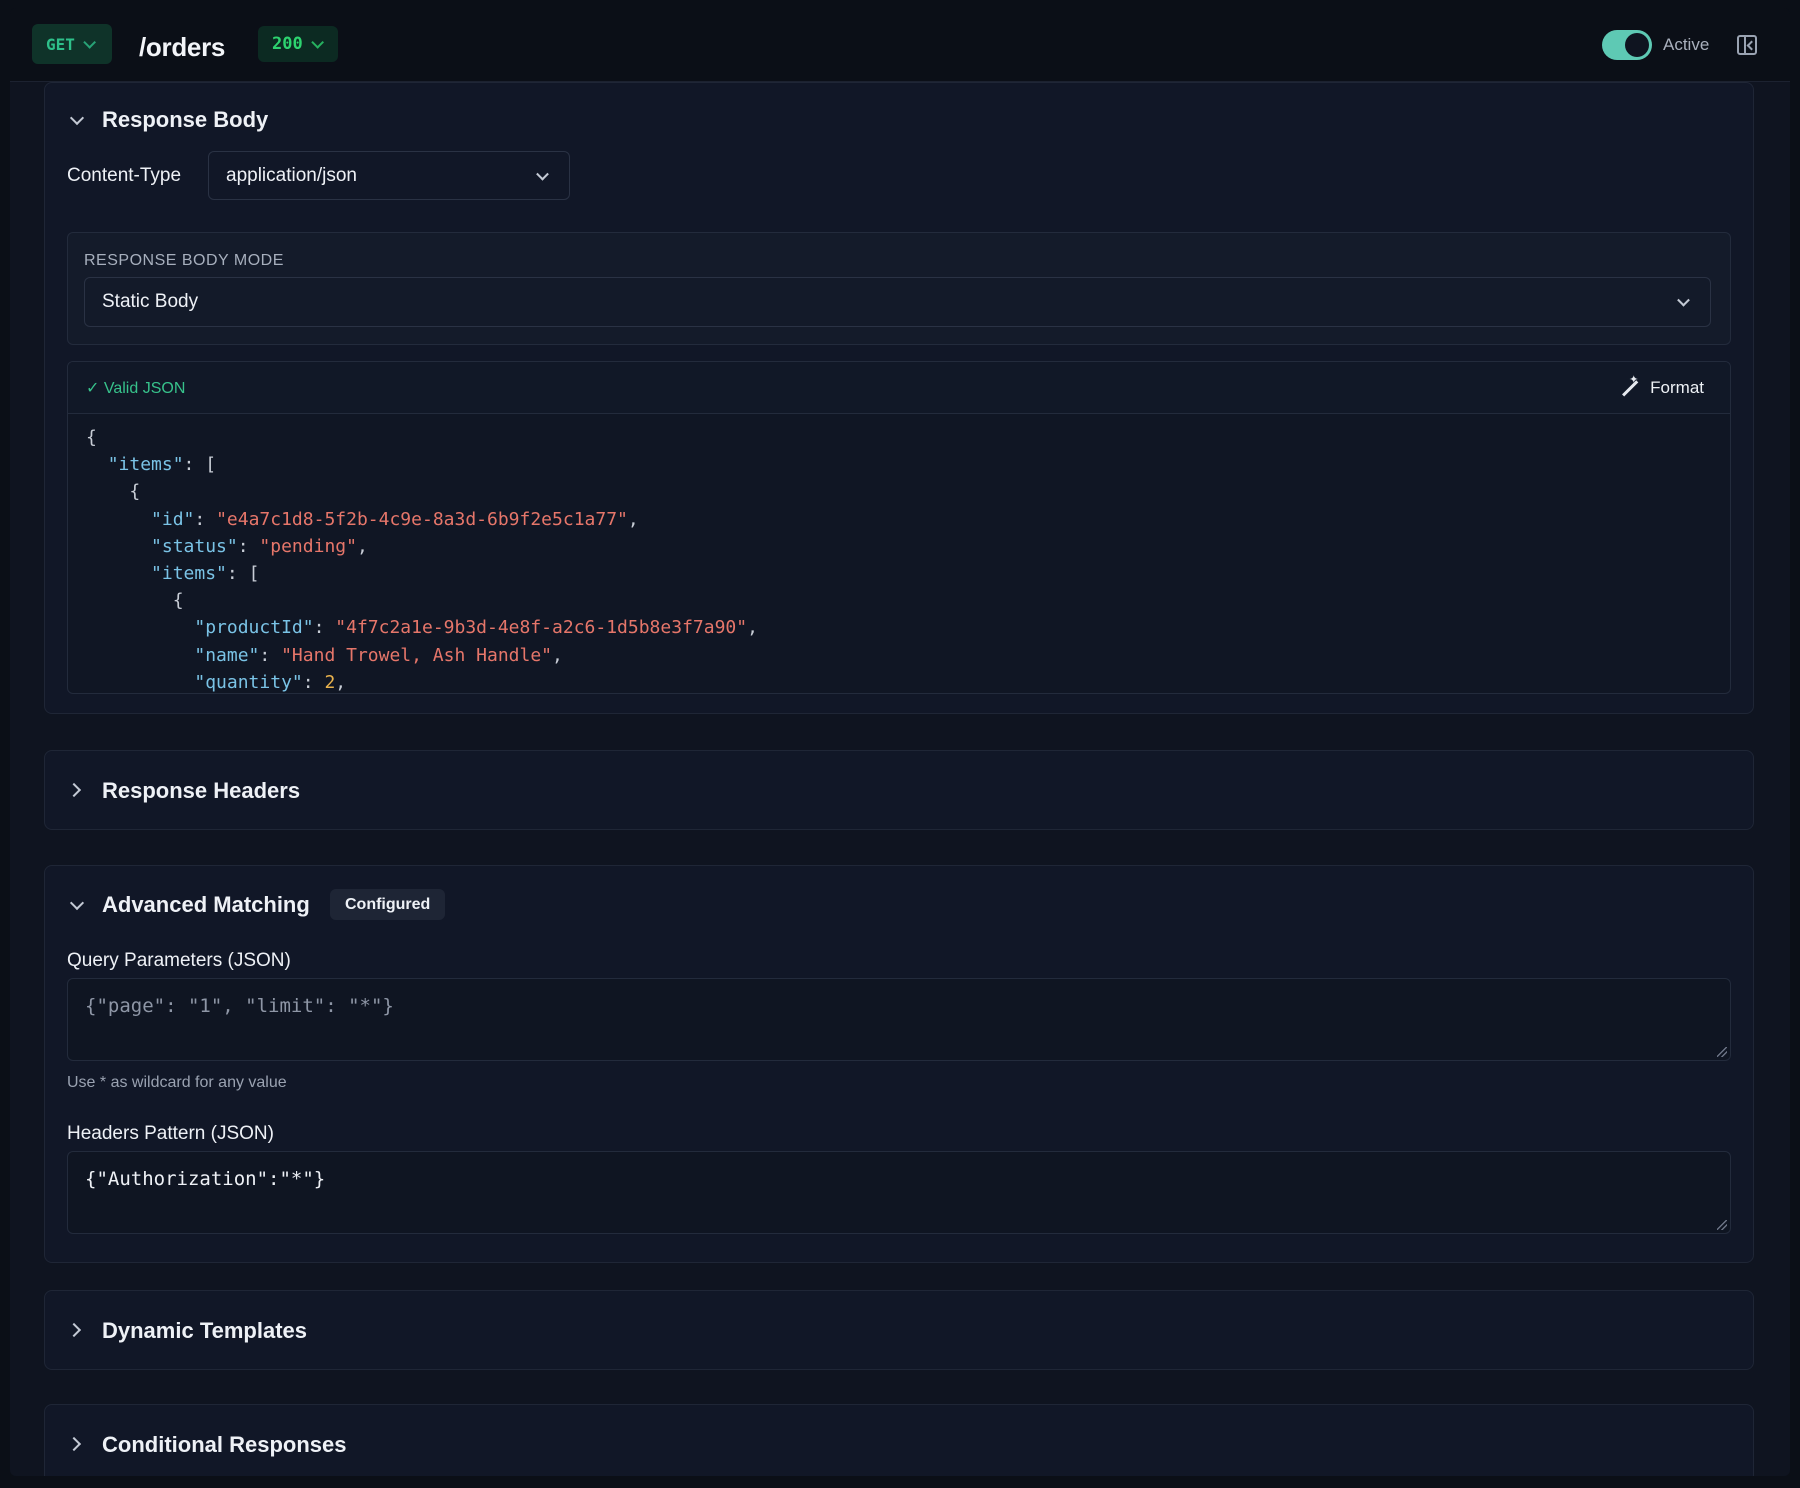 The height and width of the screenshot is (1488, 1800). What do you see at coordinates (205, 1330) in the screenshot?
I see `section-title: Dynamic Templates` at bounding box center [205, 1330].